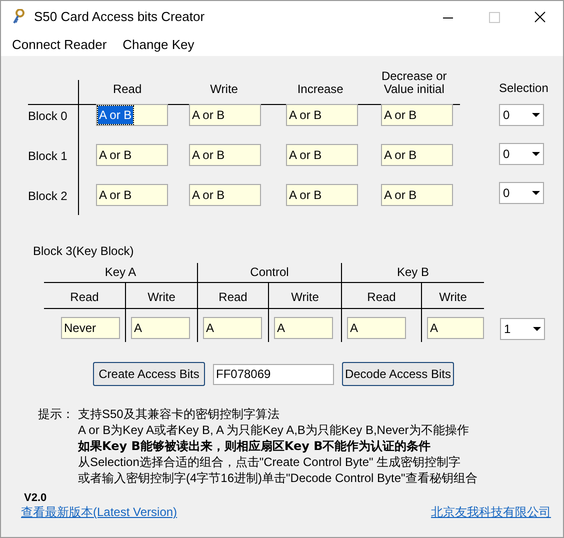  I want to click on column-header: Selection, so click(523, 88).